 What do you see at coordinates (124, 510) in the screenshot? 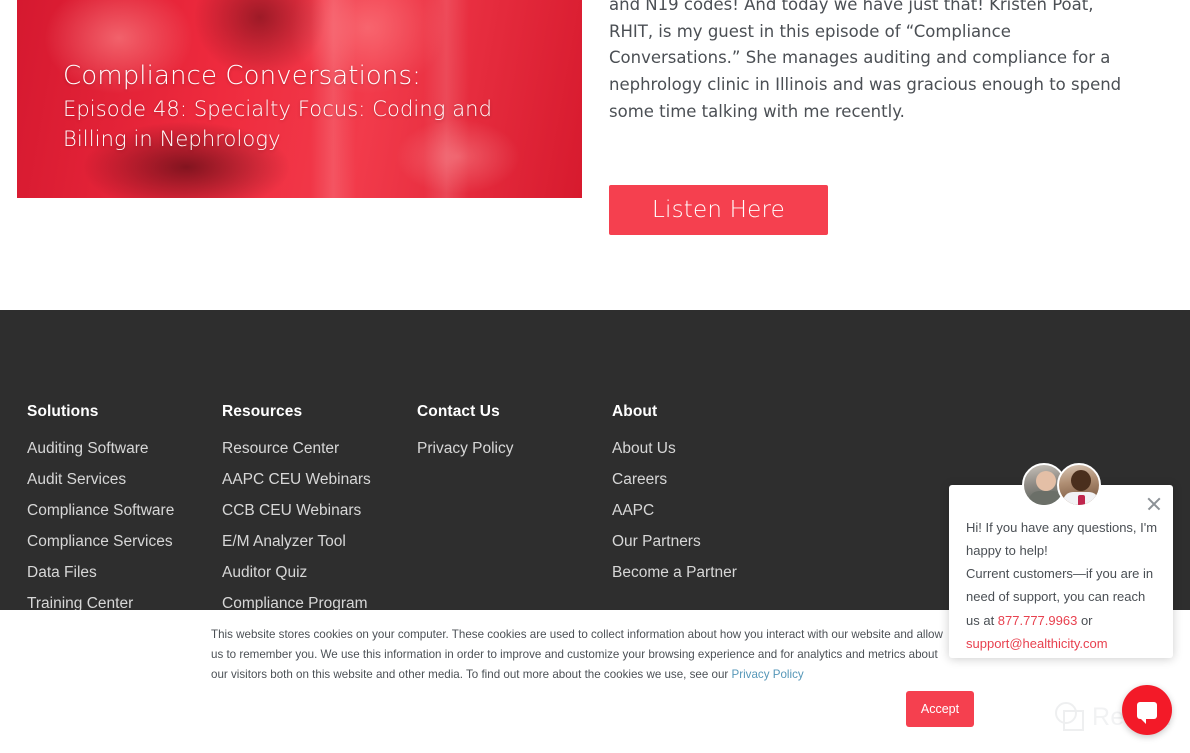
I see `footer-link-compliance-software: Compliance Software` at bounding box center [124, 510].